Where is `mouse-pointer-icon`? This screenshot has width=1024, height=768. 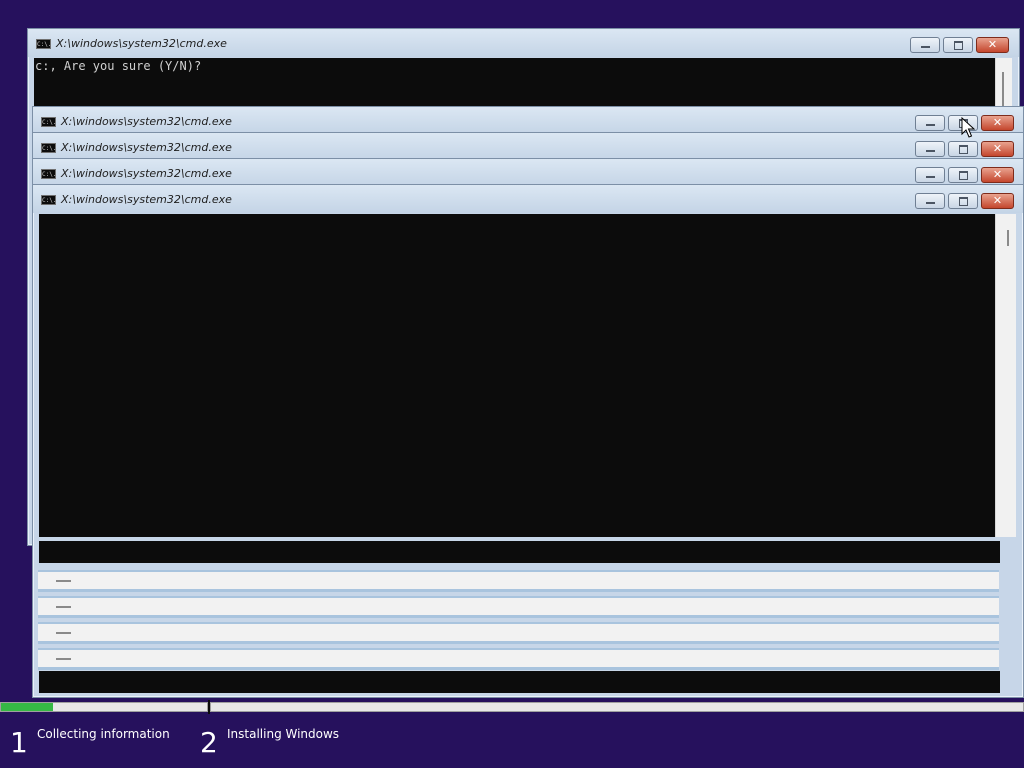 mouse-pointer-icon is located at coordinates (968, 127).